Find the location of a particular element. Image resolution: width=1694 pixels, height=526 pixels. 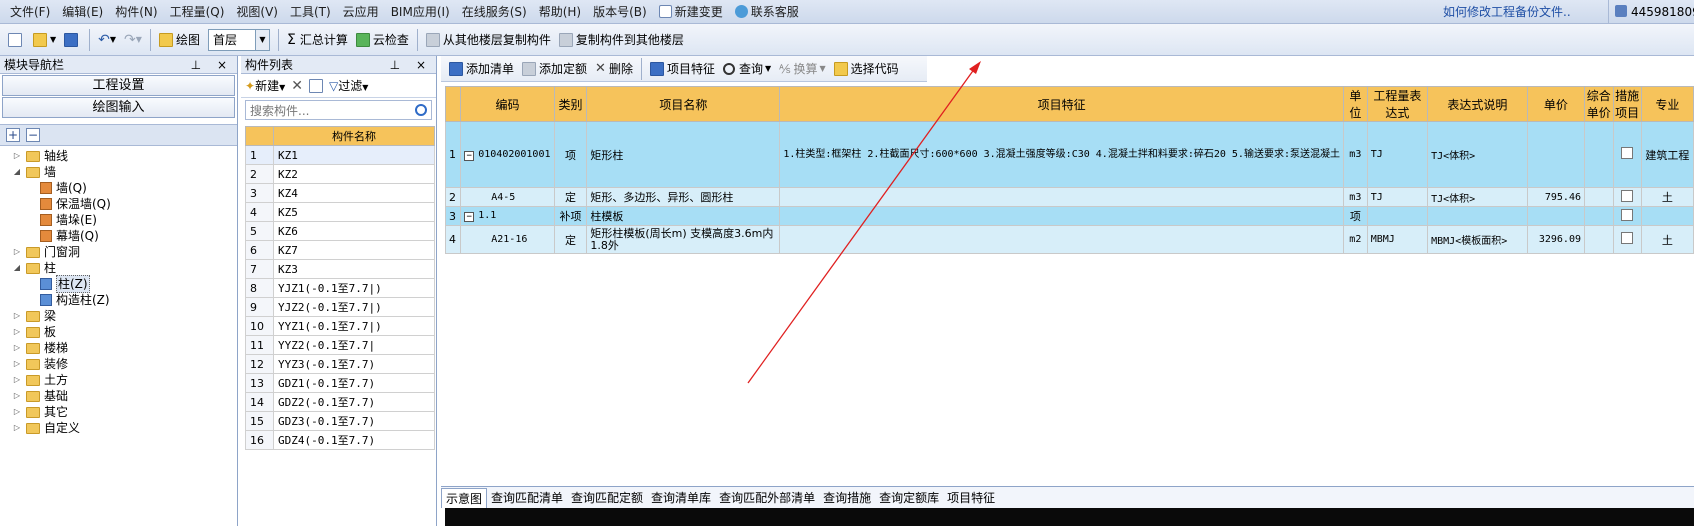

collapse-all-icon: − is located at coordinates (33, 135).